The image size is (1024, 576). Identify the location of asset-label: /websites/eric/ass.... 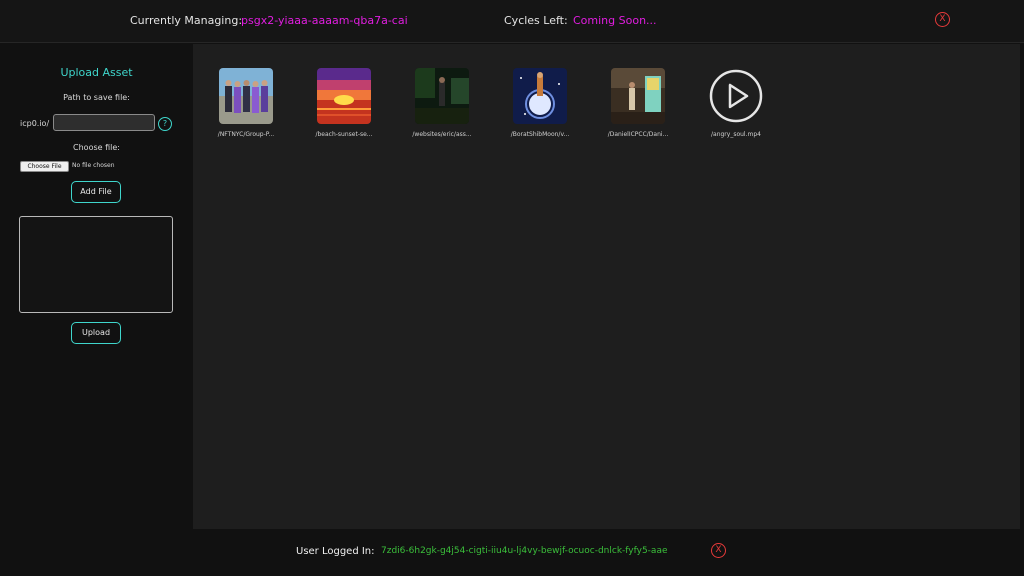
(442, 134).